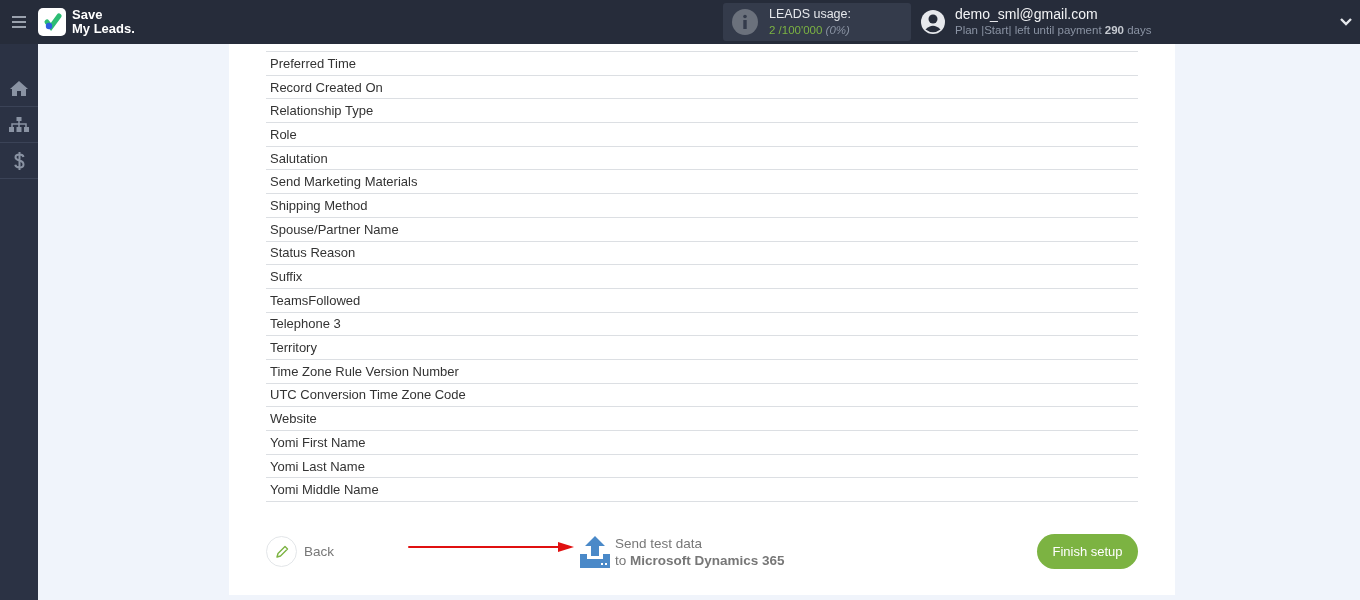 The height and width of the screenshot is (600, 1360). What do you see at coordinates (19, 124) in the screenshot?
I see `sitemap-icon` at bounding box center [19, 124].